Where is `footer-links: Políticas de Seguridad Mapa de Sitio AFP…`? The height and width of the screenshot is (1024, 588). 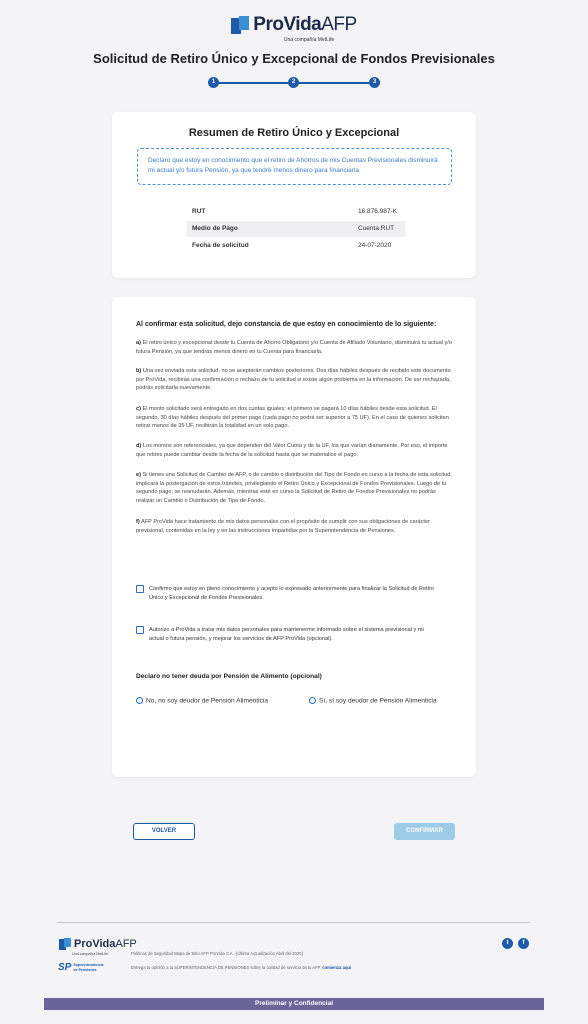 footer-links: Políticas de Seguridad Mapa de Sitio AFP… is located at coordinates (217, 953).